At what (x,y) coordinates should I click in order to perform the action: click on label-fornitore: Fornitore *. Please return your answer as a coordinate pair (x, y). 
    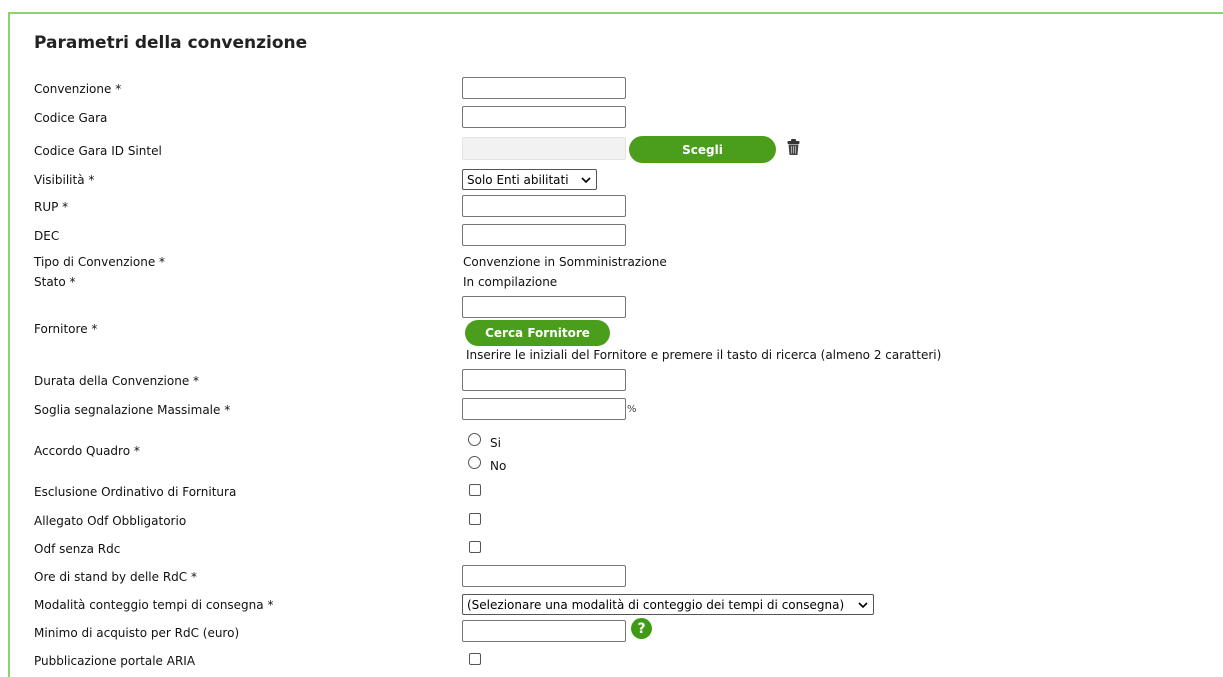
    Looking at the image, I should click on (66, 329).